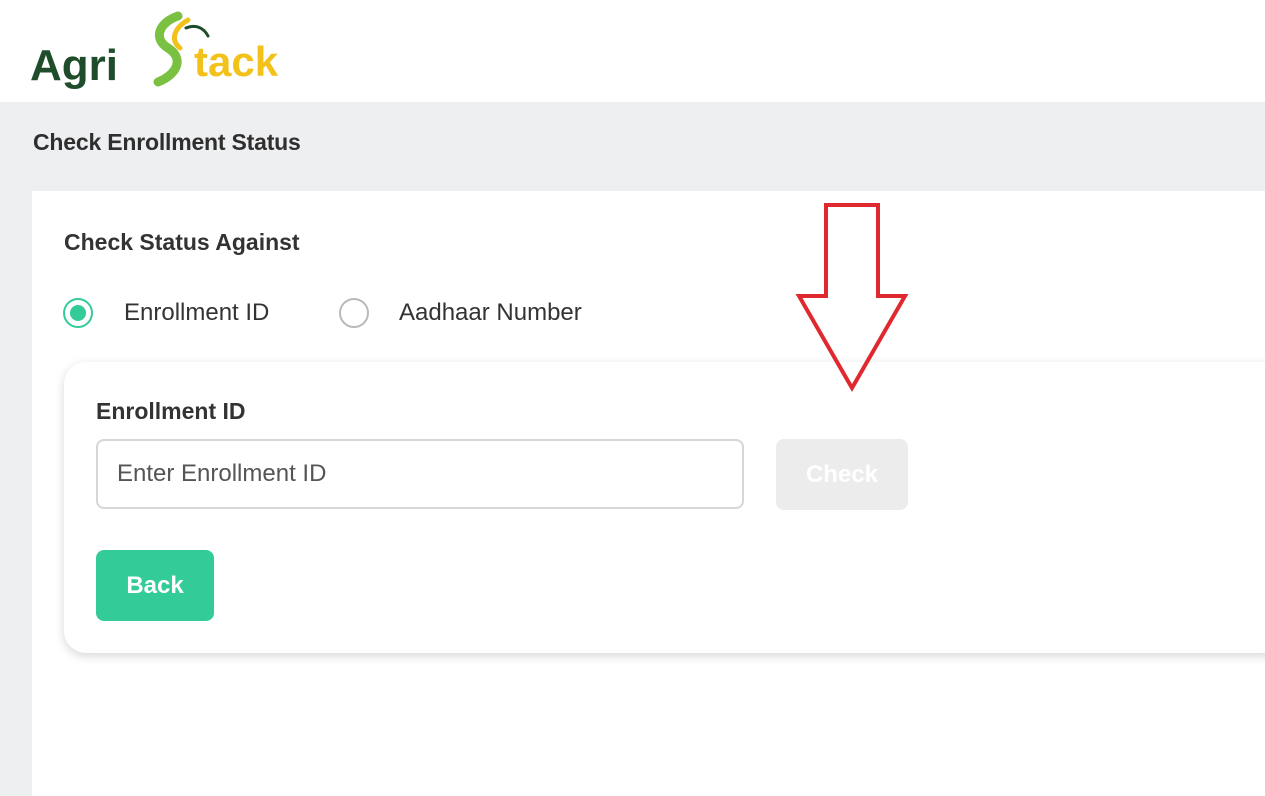 This screenshot has height=796, width=1265. Describe the element at coordinates (852, 298) in the screenshot. I see `red-down-arrow-icon` at that location.